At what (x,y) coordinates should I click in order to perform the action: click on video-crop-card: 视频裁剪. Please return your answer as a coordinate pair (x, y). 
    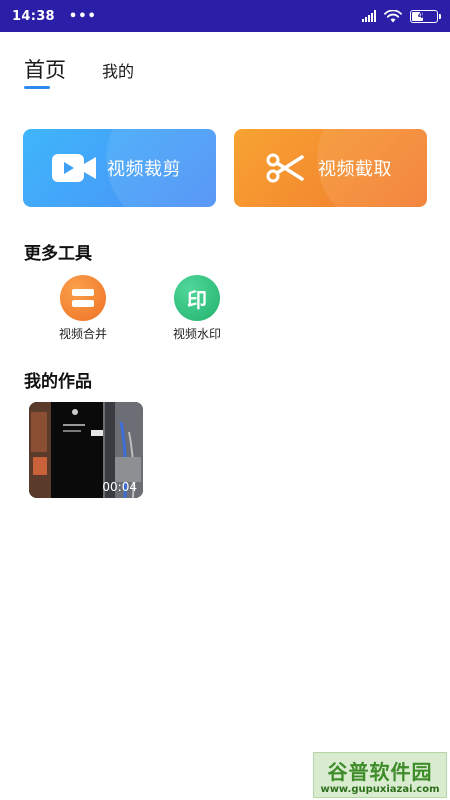
    Looking at the image, I should click on (119, 168).